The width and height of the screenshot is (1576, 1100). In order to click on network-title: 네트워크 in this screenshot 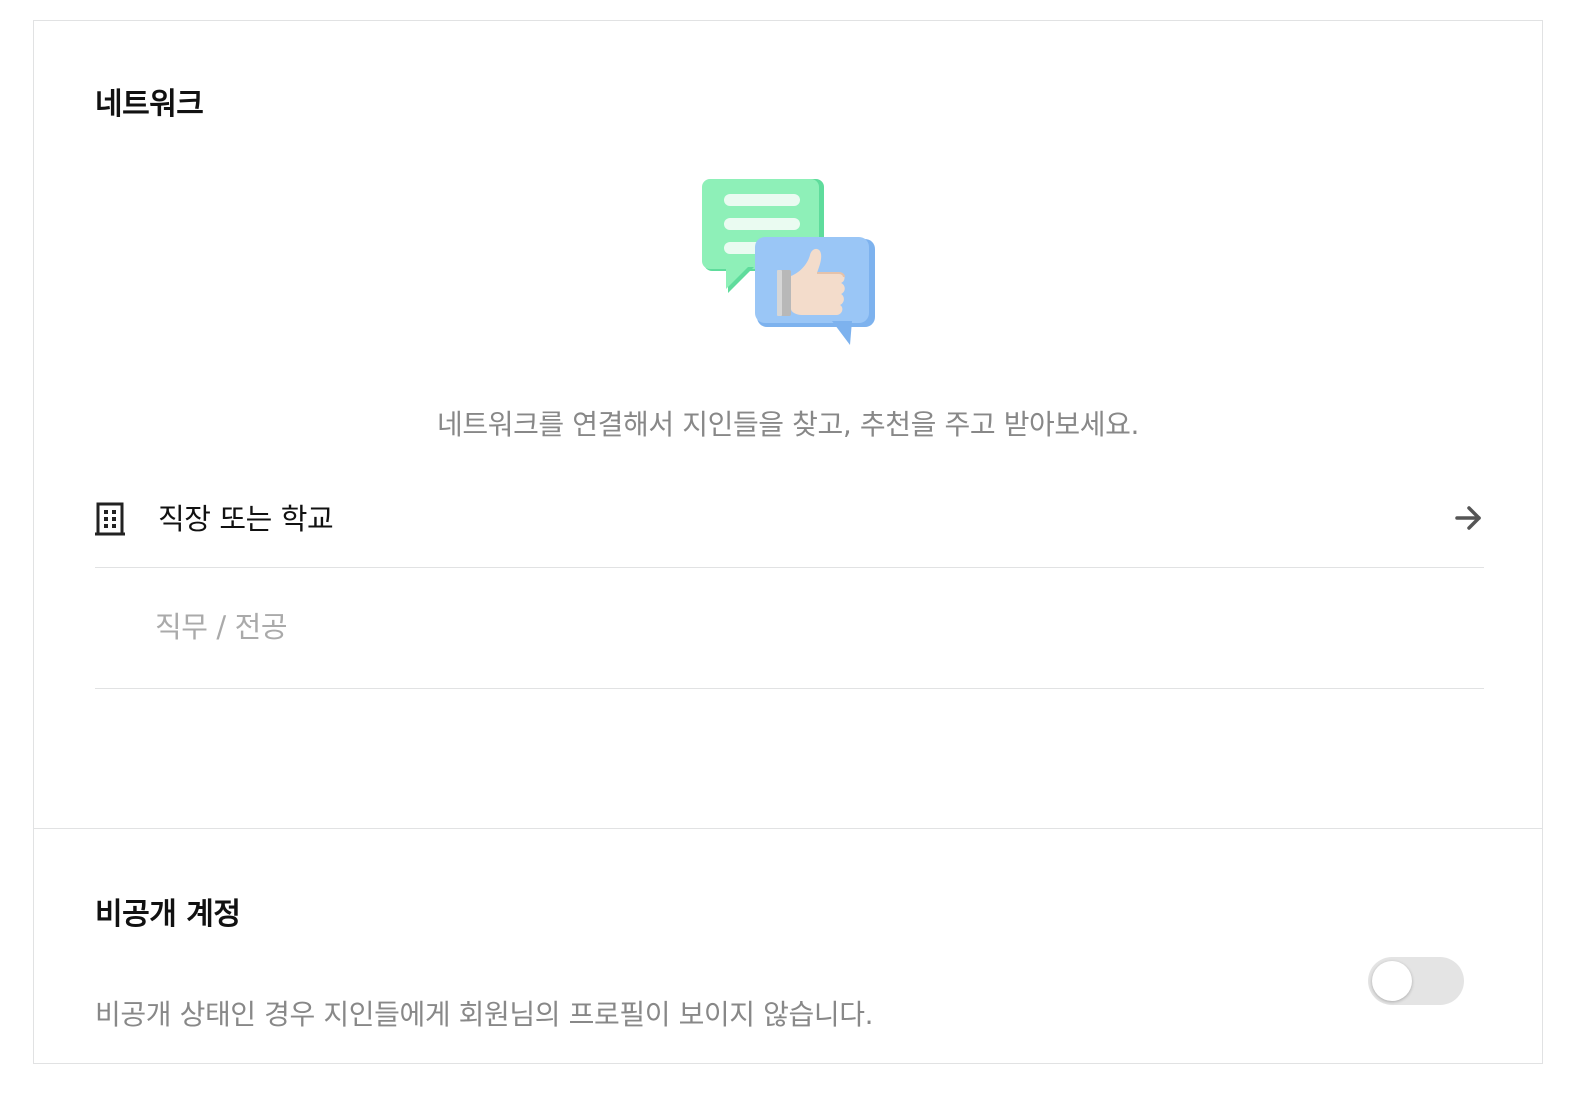, I will do `click(149, 104)`.